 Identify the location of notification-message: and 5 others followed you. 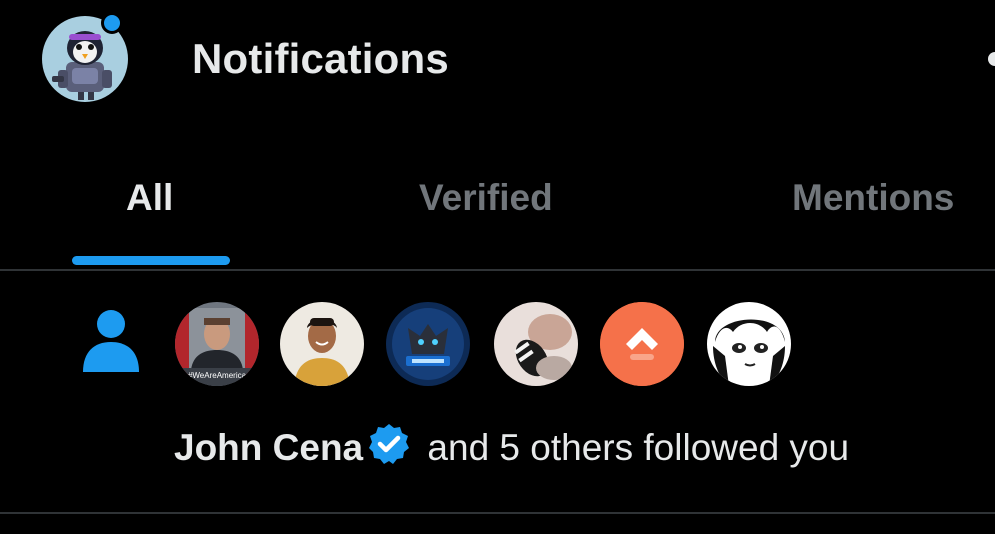
(633, 447).